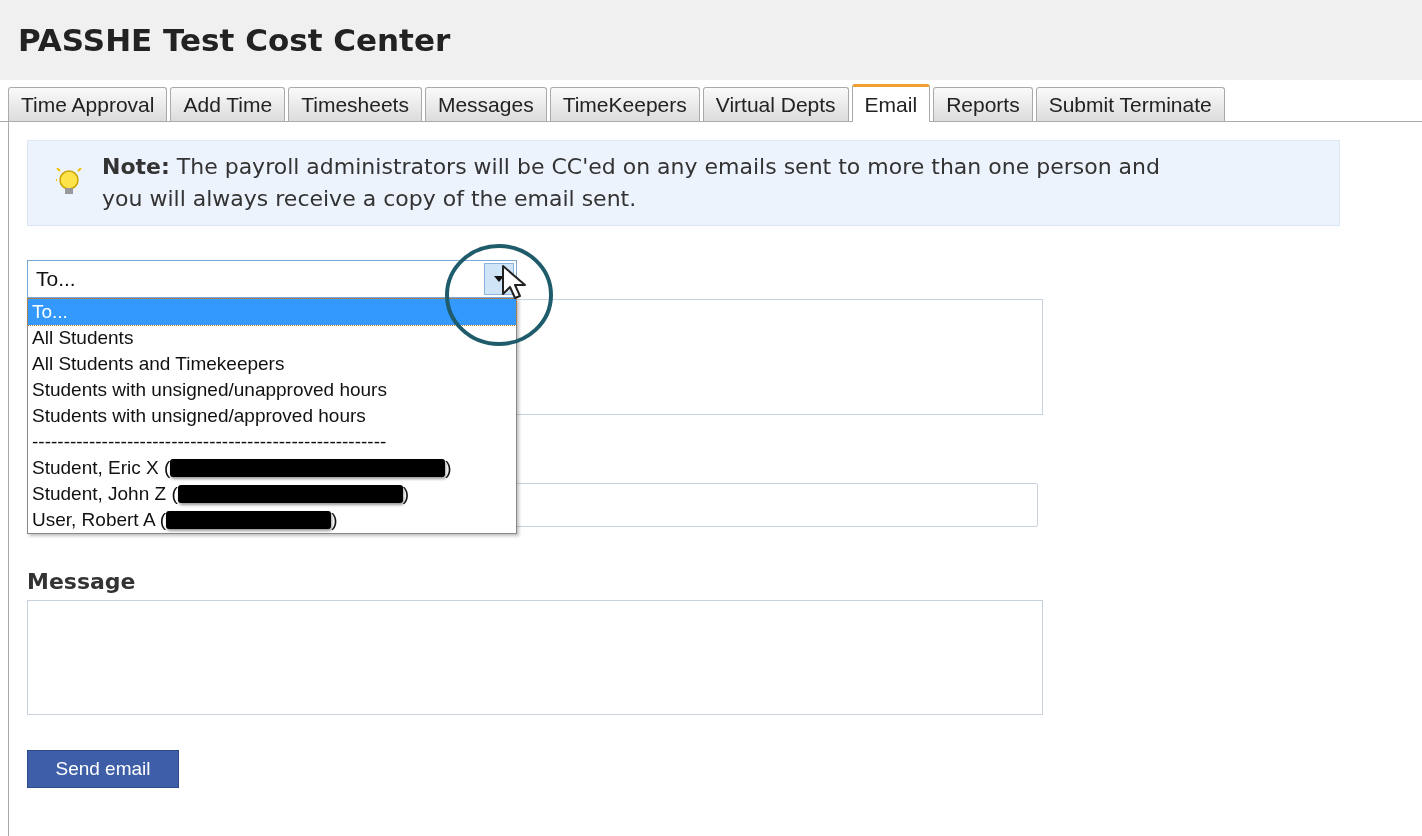 The image size is (1422, 836). Describe the element at coordinates (1130, 104) in the screenshot. I see `tab: Submit Terminate` at that location.